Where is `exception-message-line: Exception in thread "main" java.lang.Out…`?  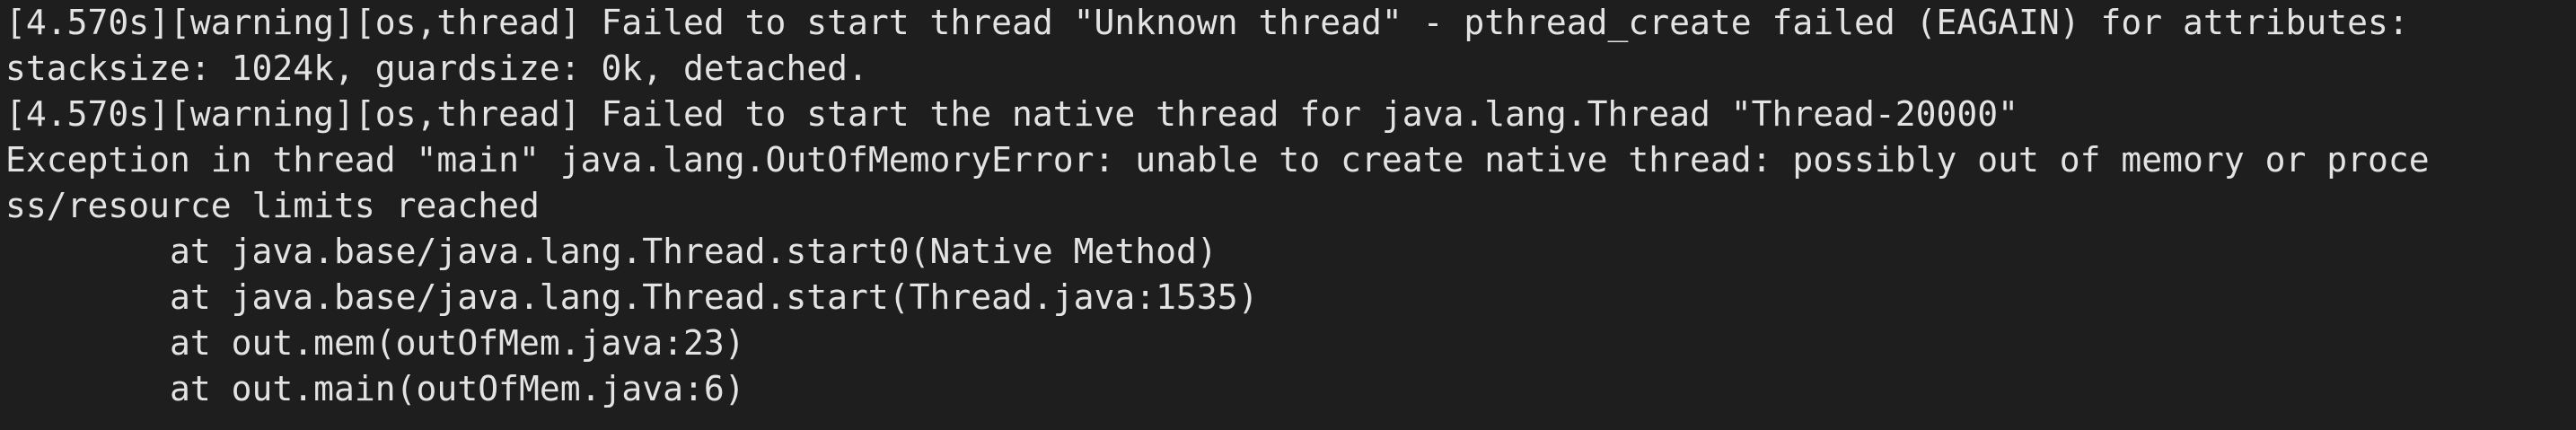
exception-message-line: Exception in thread "main" java.lang.Out… is located at coordinates (1217, 160).